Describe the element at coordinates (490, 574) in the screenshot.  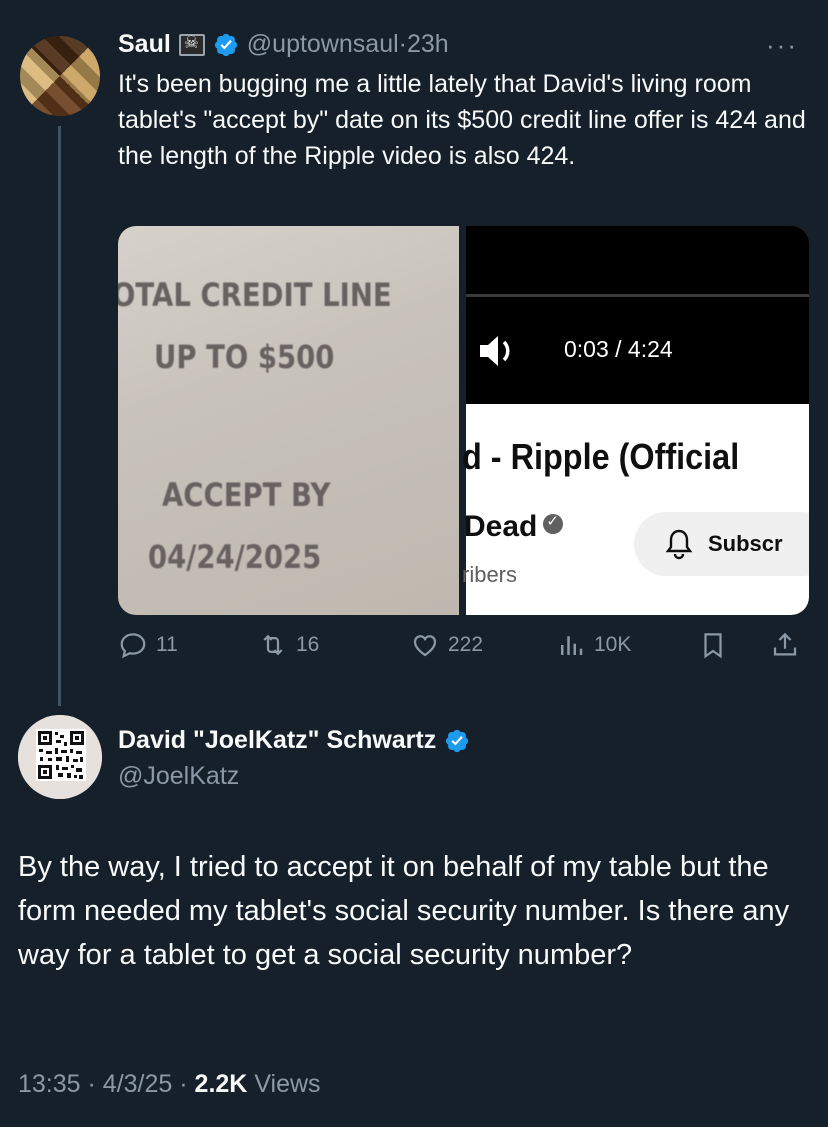
I see `subscriber-count: ribers` at that location.